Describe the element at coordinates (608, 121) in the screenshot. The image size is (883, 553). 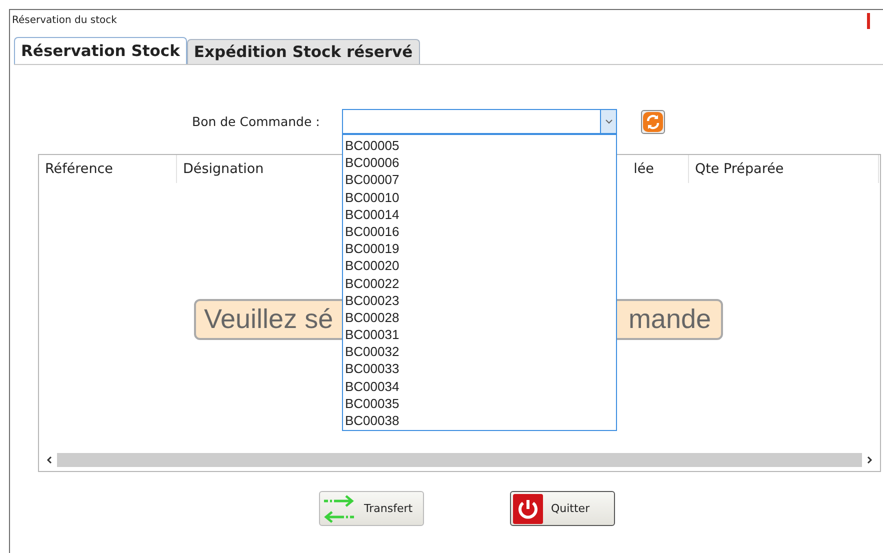
I see `chevron-down-icon` at that location.